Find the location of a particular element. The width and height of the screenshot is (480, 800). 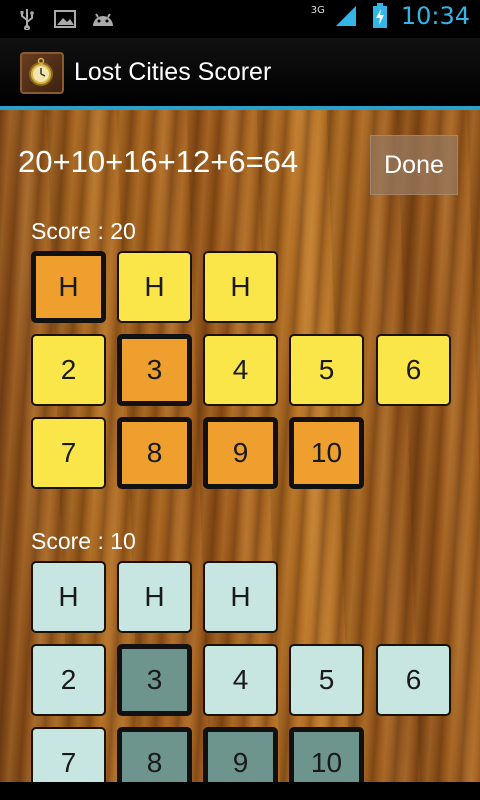

pocket-watch-icon is located at coordinates (42, 73).